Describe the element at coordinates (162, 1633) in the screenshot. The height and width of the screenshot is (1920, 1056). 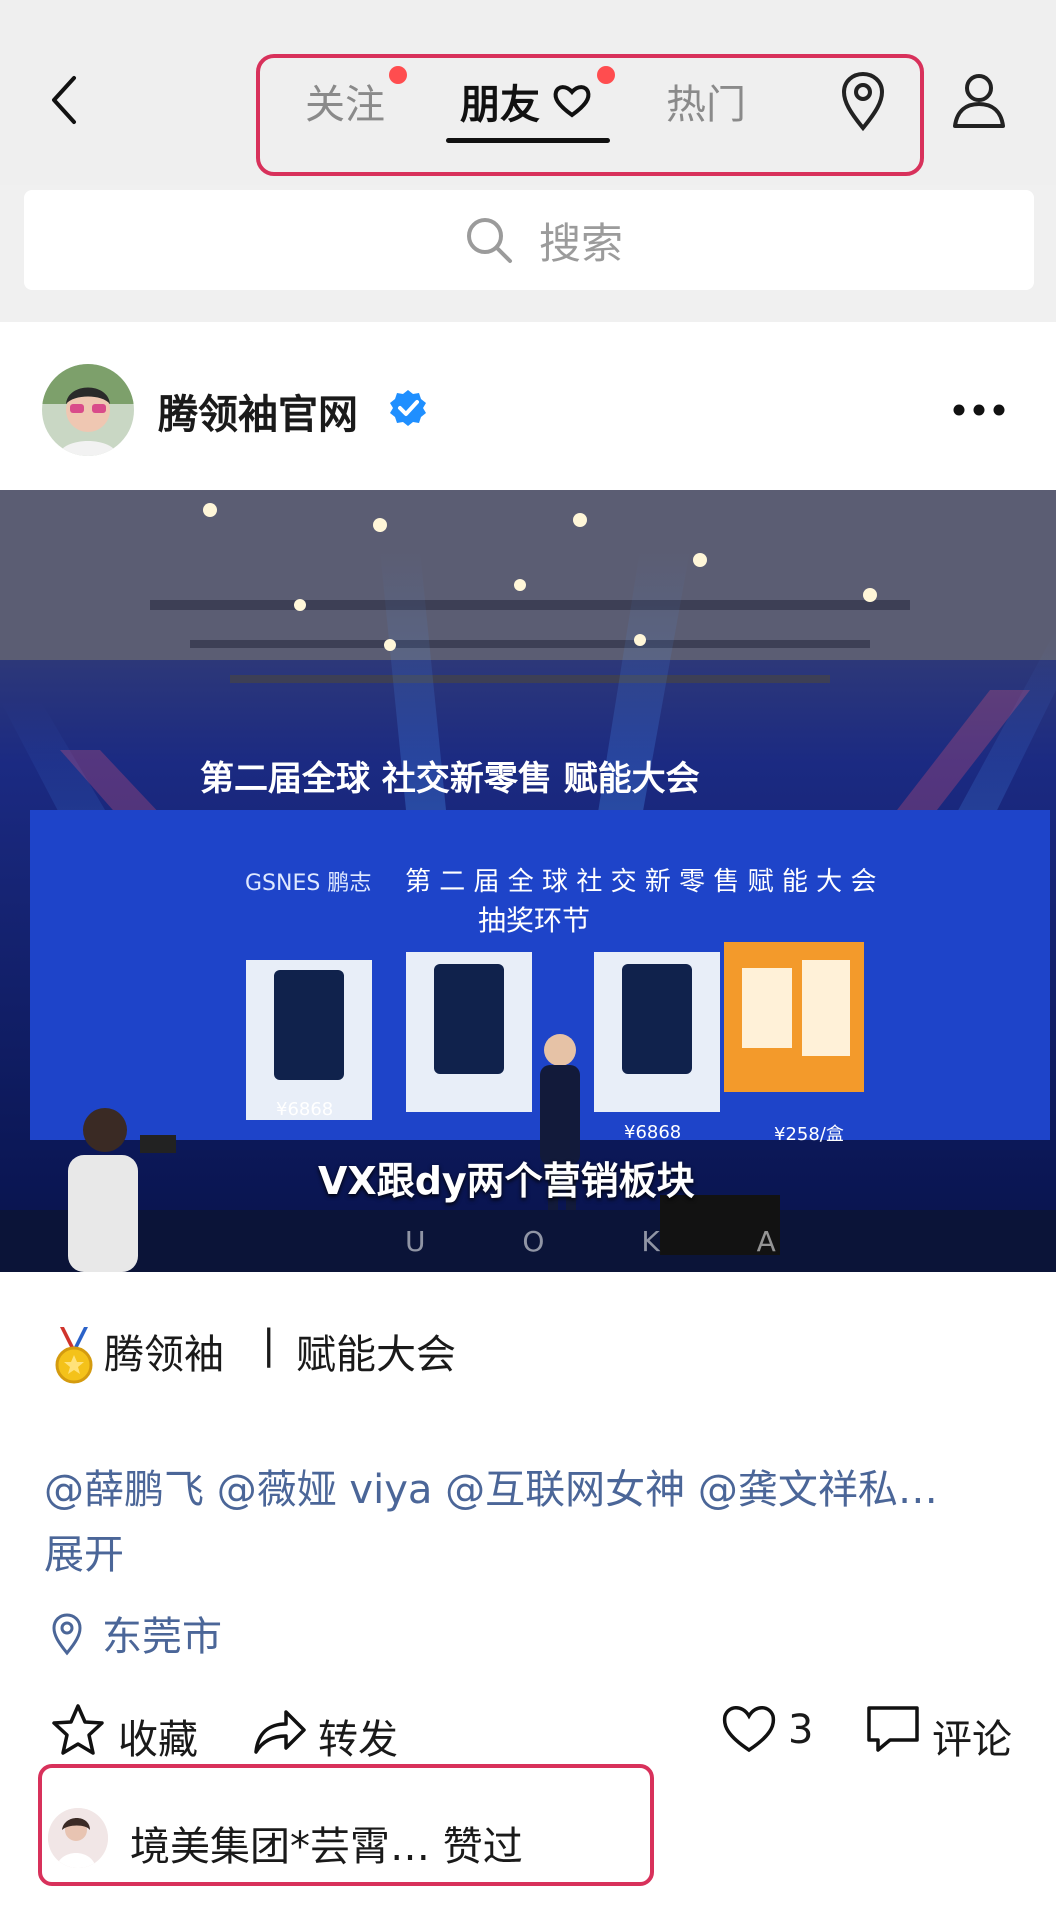
I see `location-text: 东莞市` at that location.